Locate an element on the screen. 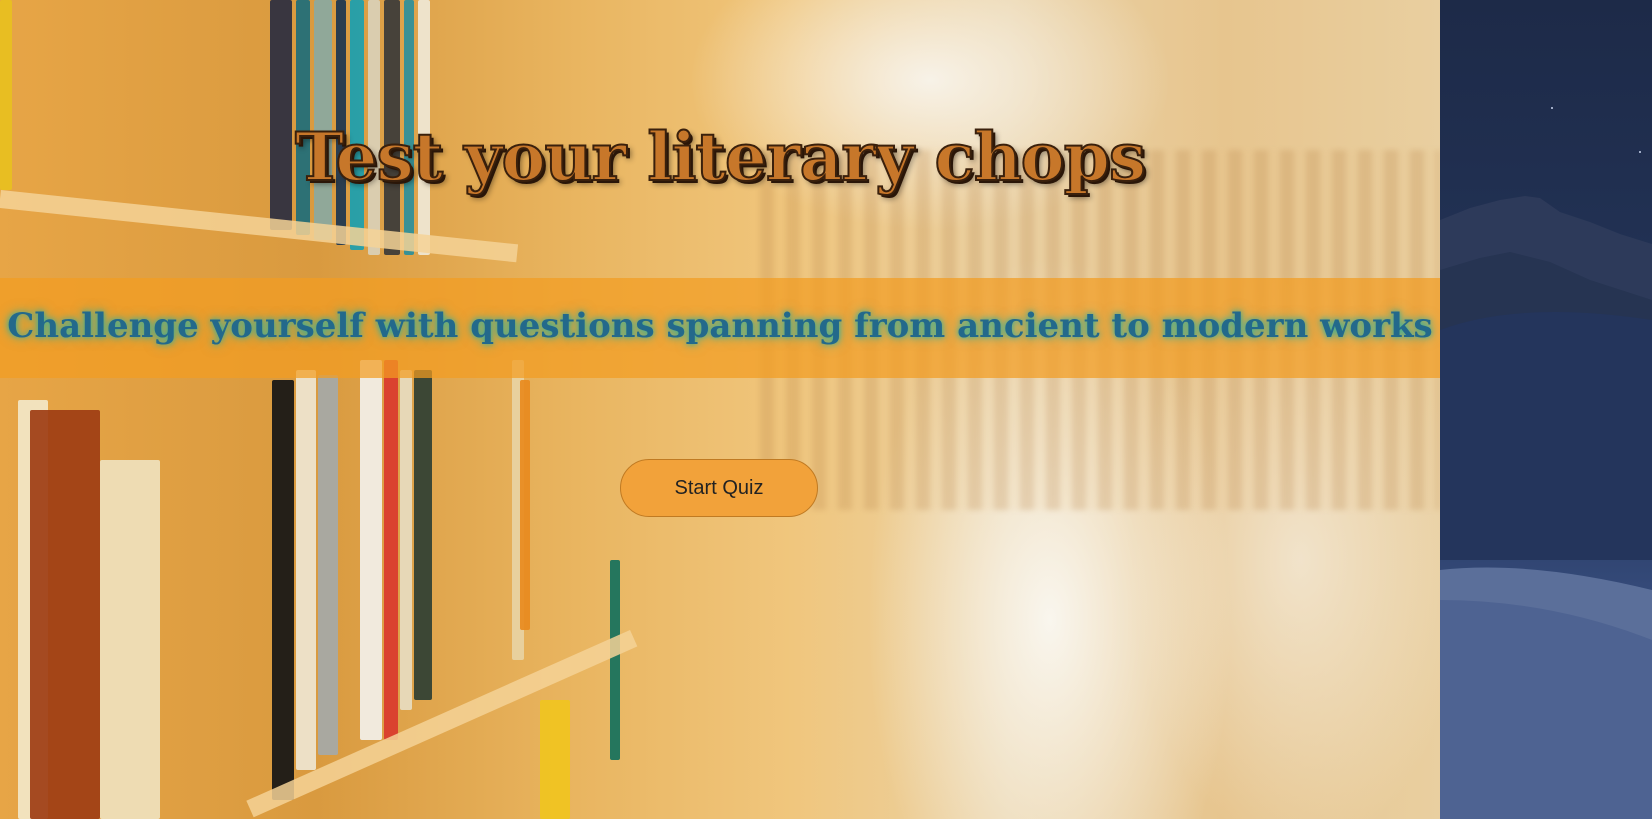 This screenshot has height=819, width=1652. page-title: Test your literary chops is located at coordinates (720, 157).